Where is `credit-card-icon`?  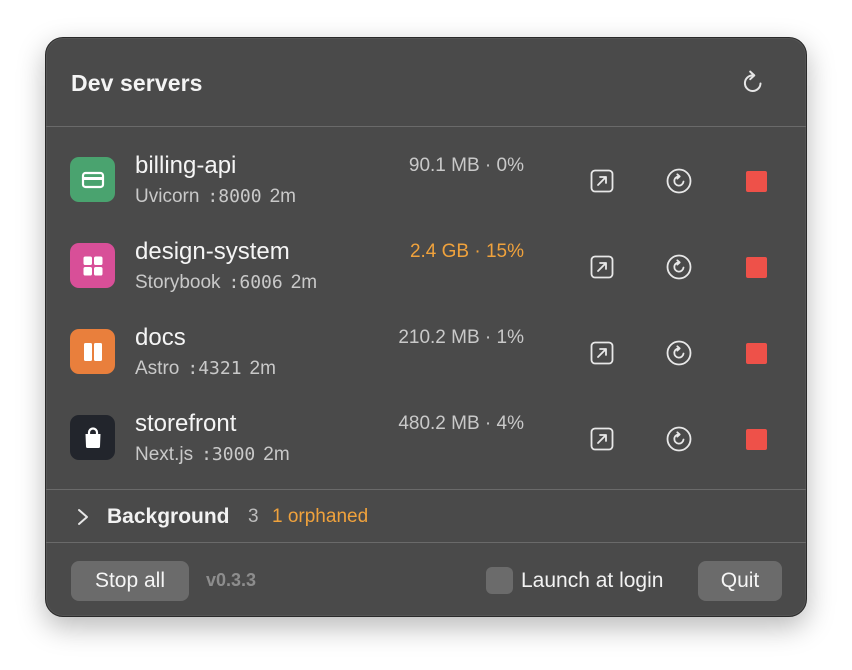 credit-card-icon is located at coordinates (92, 179).